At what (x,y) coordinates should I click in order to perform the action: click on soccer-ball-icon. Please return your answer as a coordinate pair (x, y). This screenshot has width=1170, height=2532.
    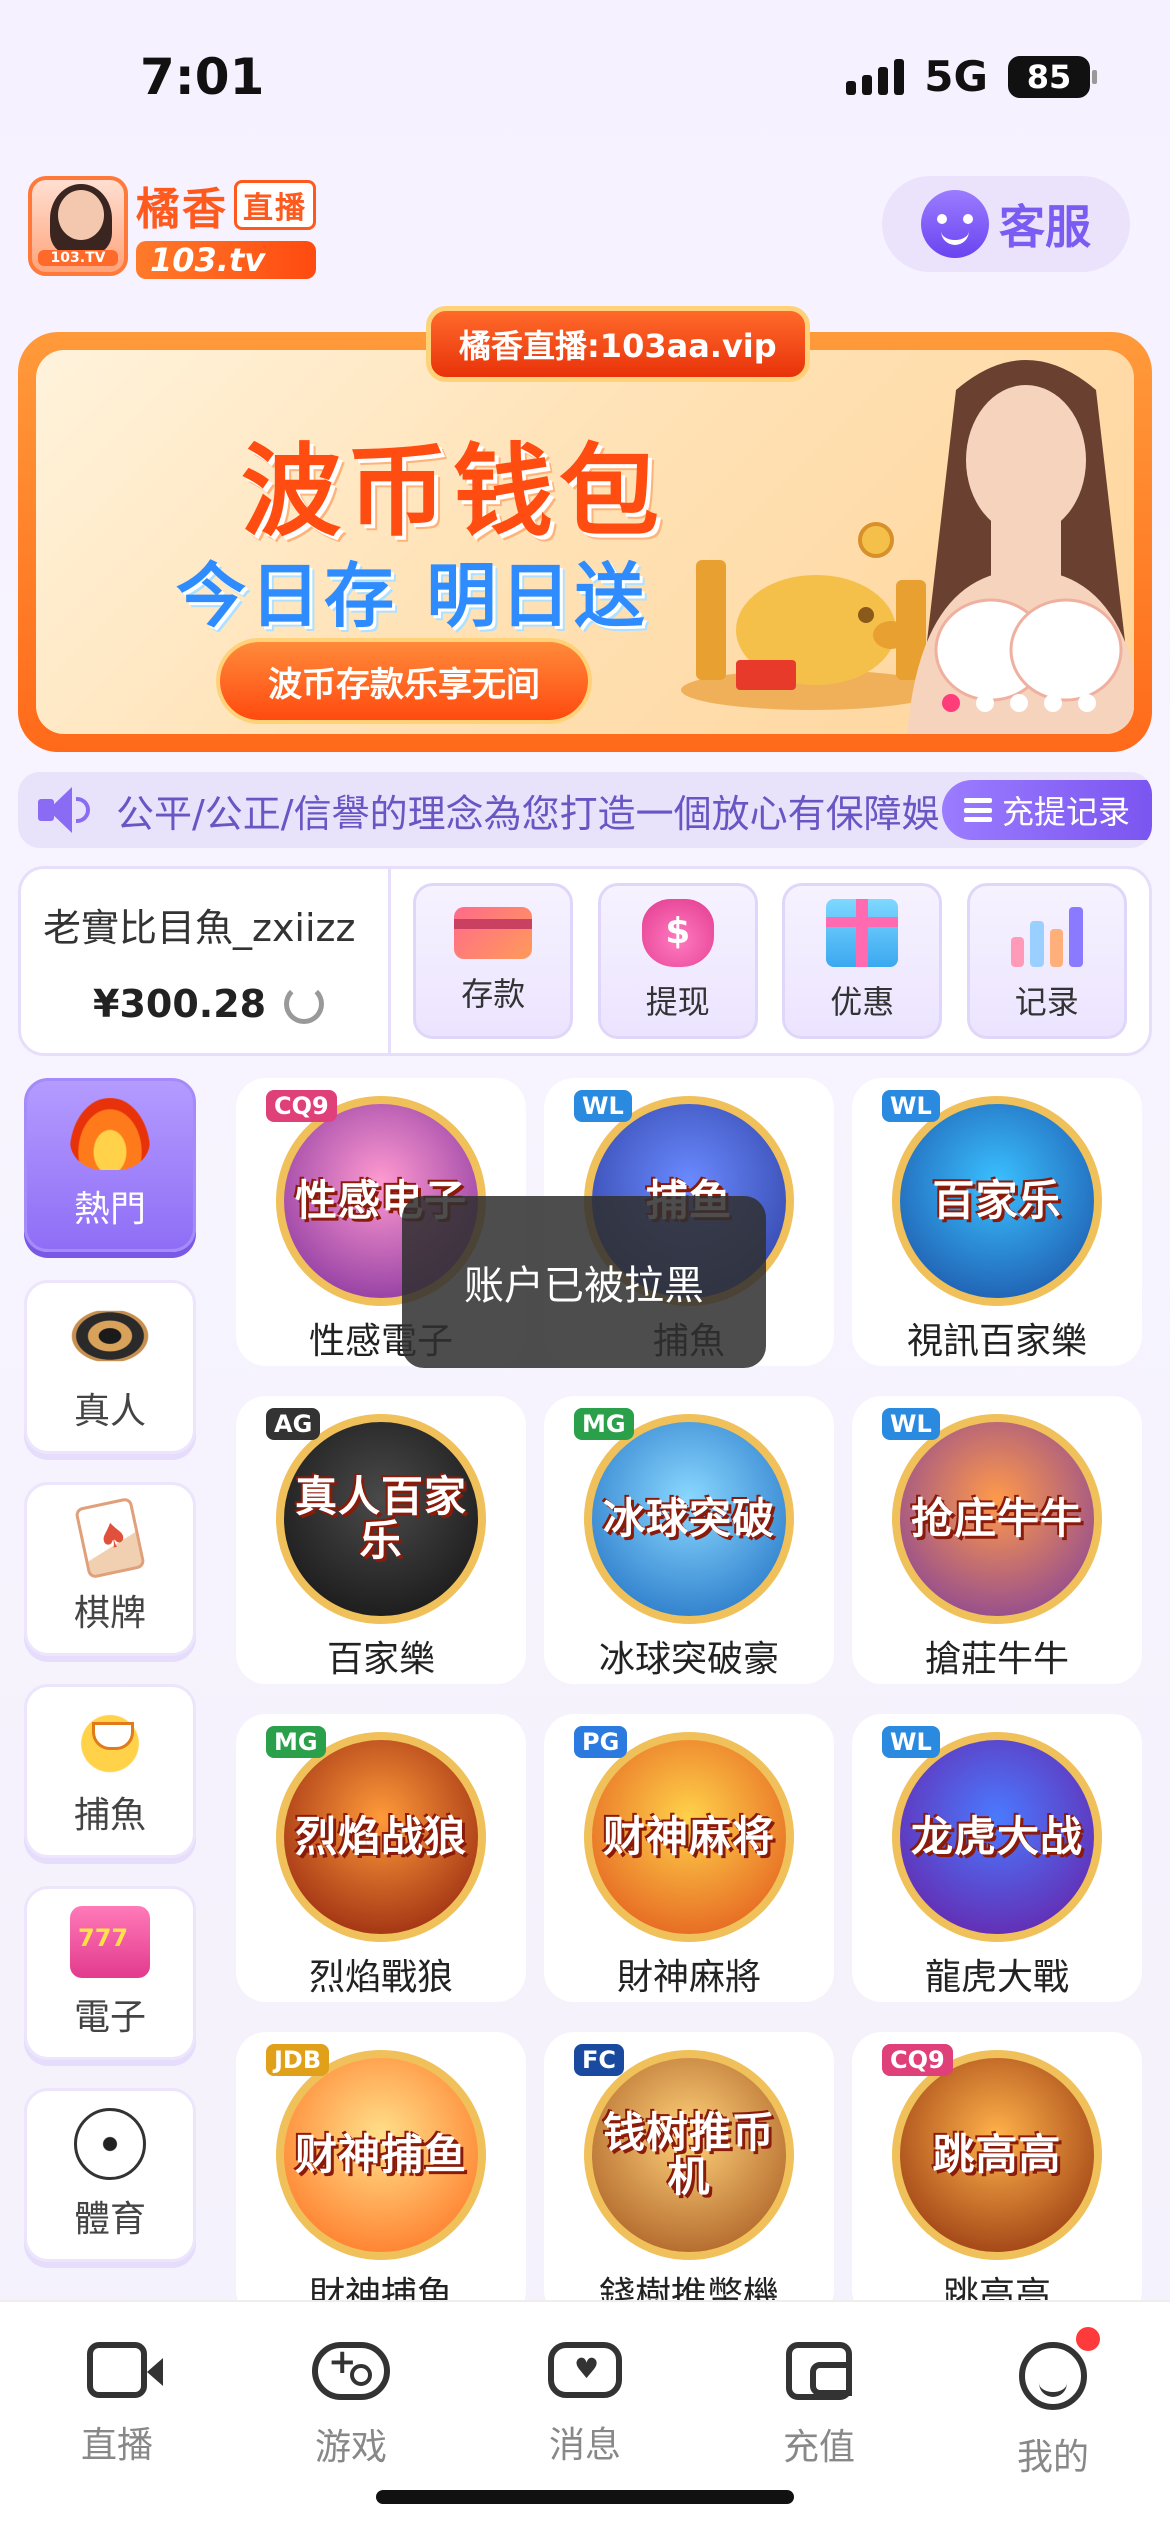
    Looking at the image, I should click on (110, 2144).